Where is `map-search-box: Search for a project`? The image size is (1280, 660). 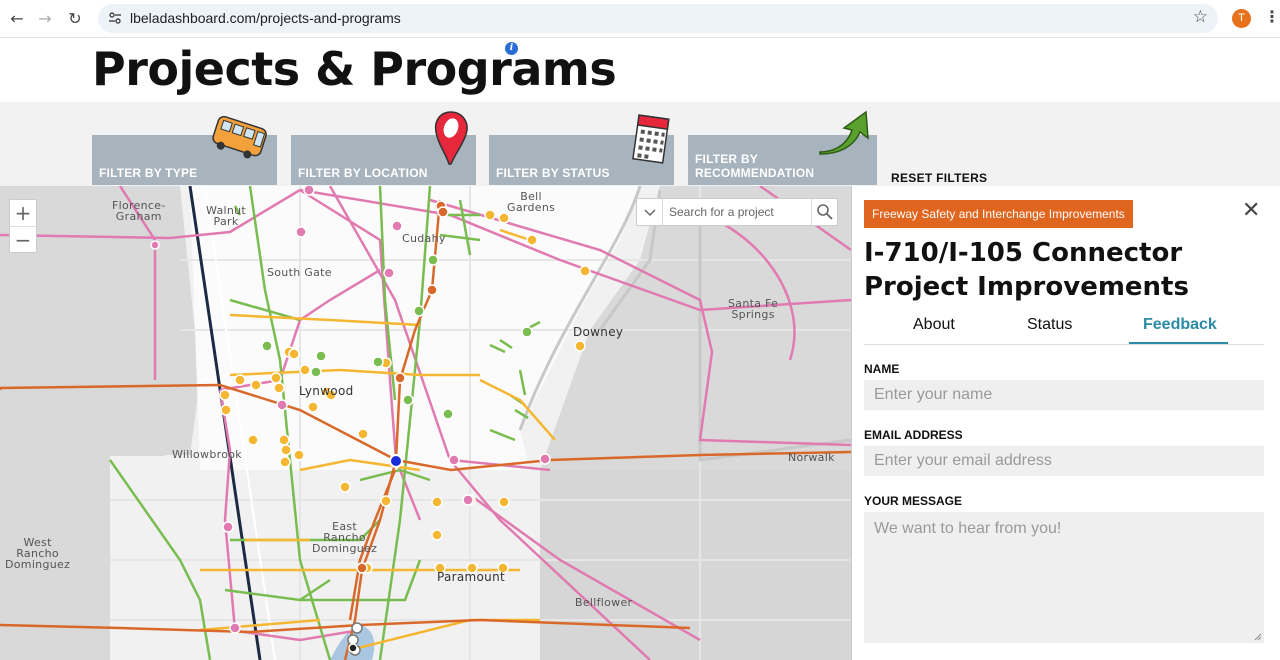 map-search-box: Search for a project is located at coordinates (737, 212).